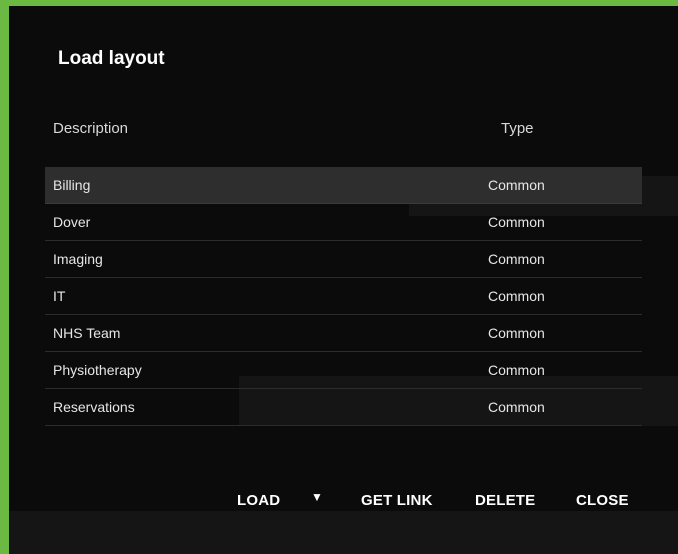  Describe the element at coordinates (72, 222) in the screenshot. I see `row-description: Dover` at that location.